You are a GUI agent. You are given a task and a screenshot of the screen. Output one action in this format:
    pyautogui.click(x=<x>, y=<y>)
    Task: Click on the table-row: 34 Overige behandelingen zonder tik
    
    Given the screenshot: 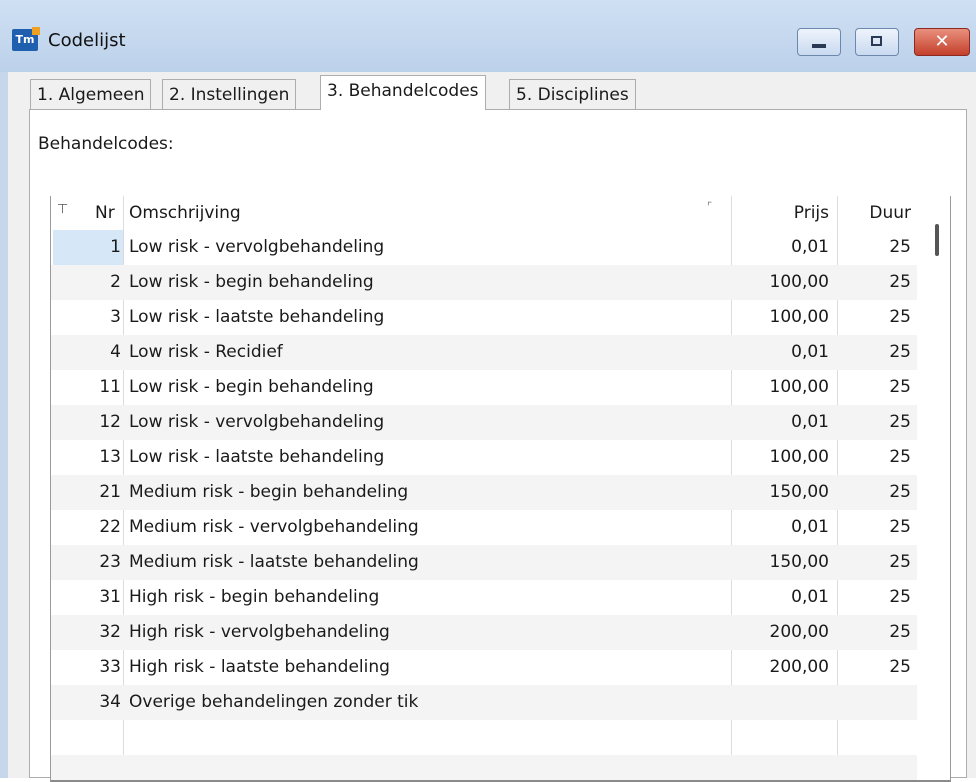 What is the action you would take?
    pyautogui.click(x=484, y=702)
    